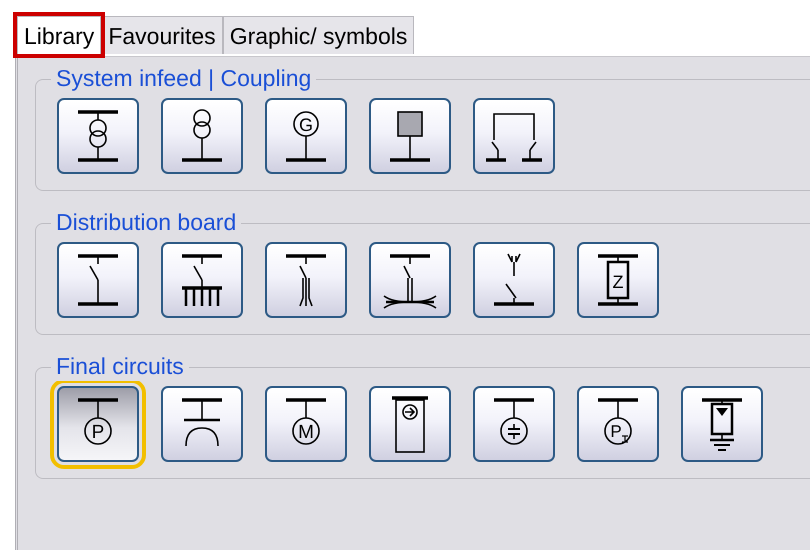 The height and width of the screenshot is (550, 810). Describe the element at coordinates (618, 280) in the screenshot. I see `symbol-button: Z` at that location.